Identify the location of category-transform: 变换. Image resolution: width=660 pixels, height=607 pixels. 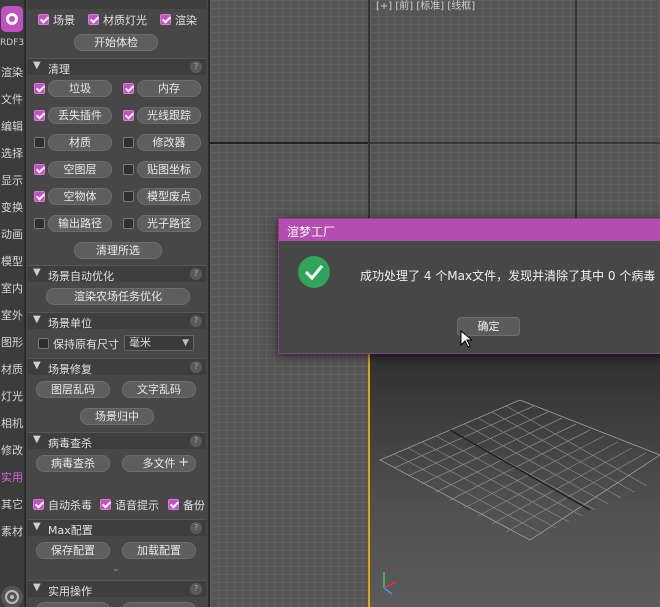
(12, 207).